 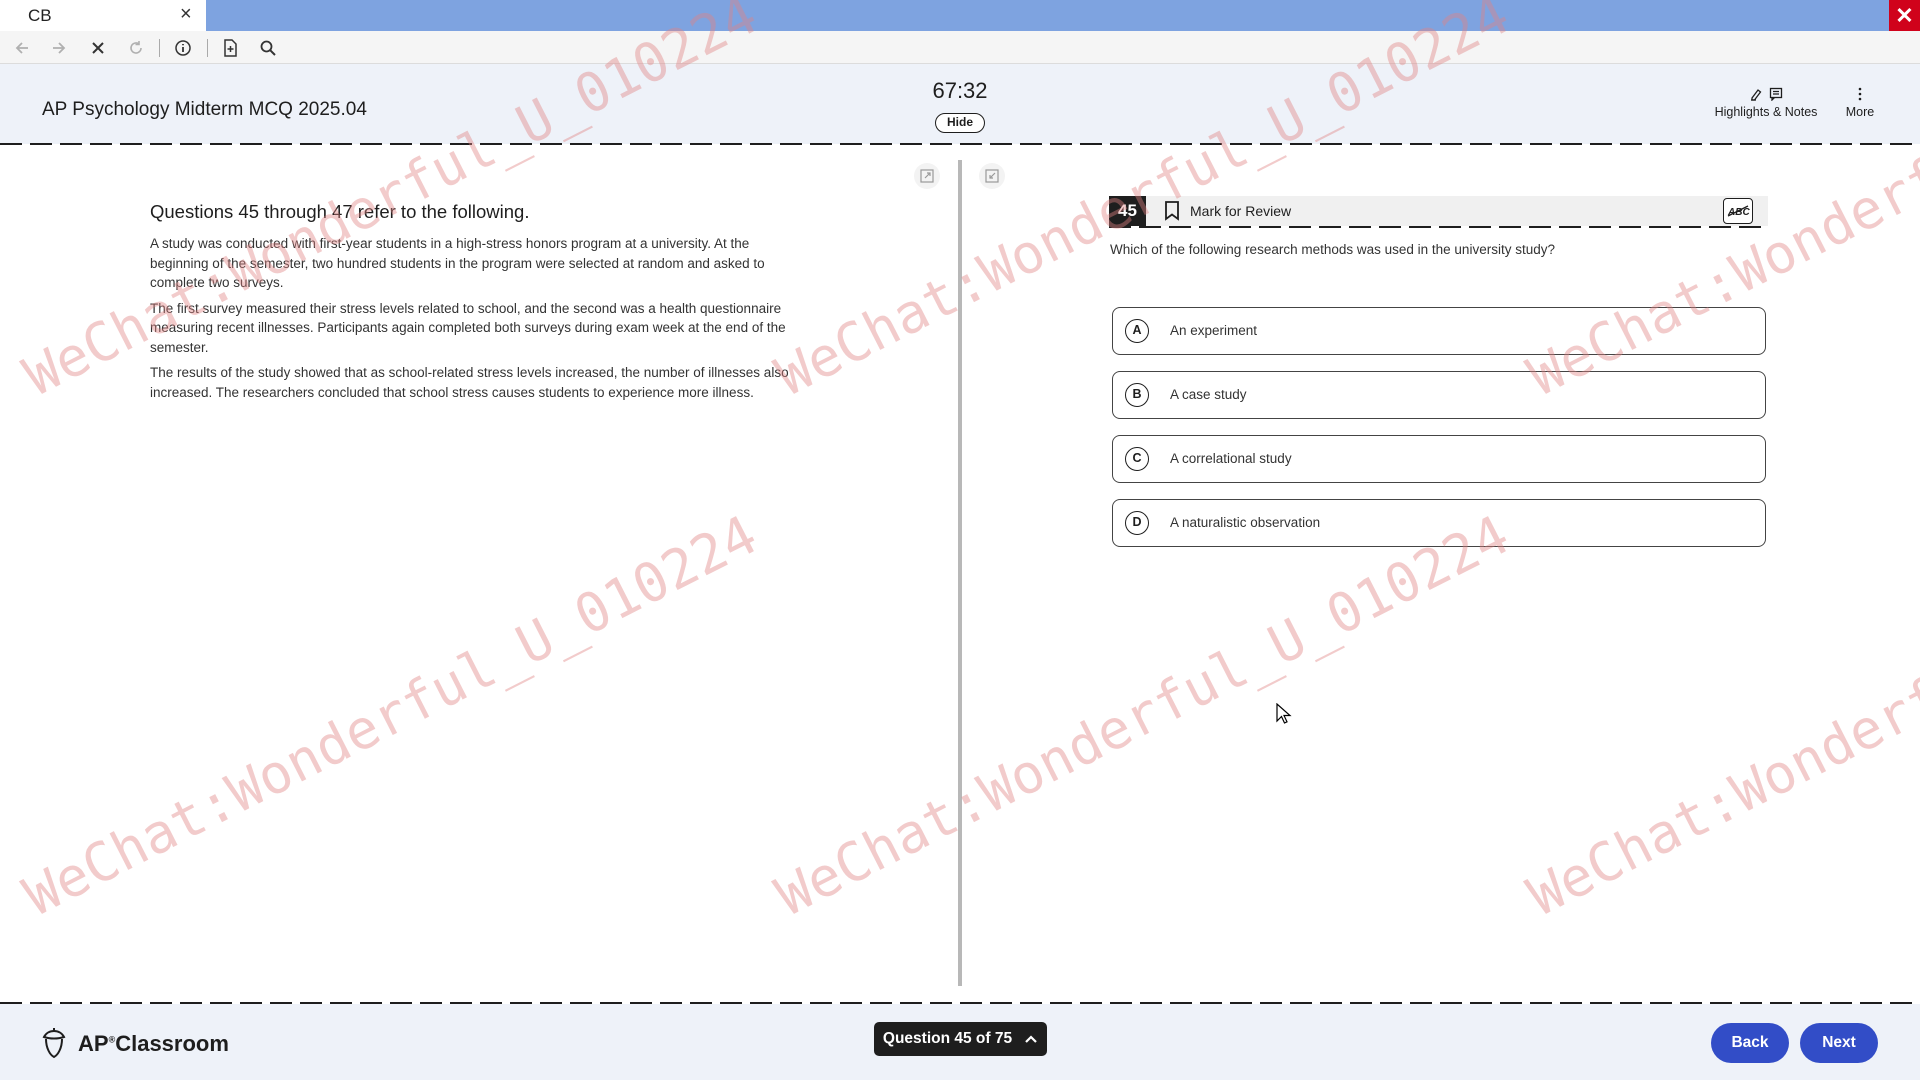 What do you see at coordinates (183, 48) in the screenshot?
I see `info-icon` at bounding box center [183, 48].